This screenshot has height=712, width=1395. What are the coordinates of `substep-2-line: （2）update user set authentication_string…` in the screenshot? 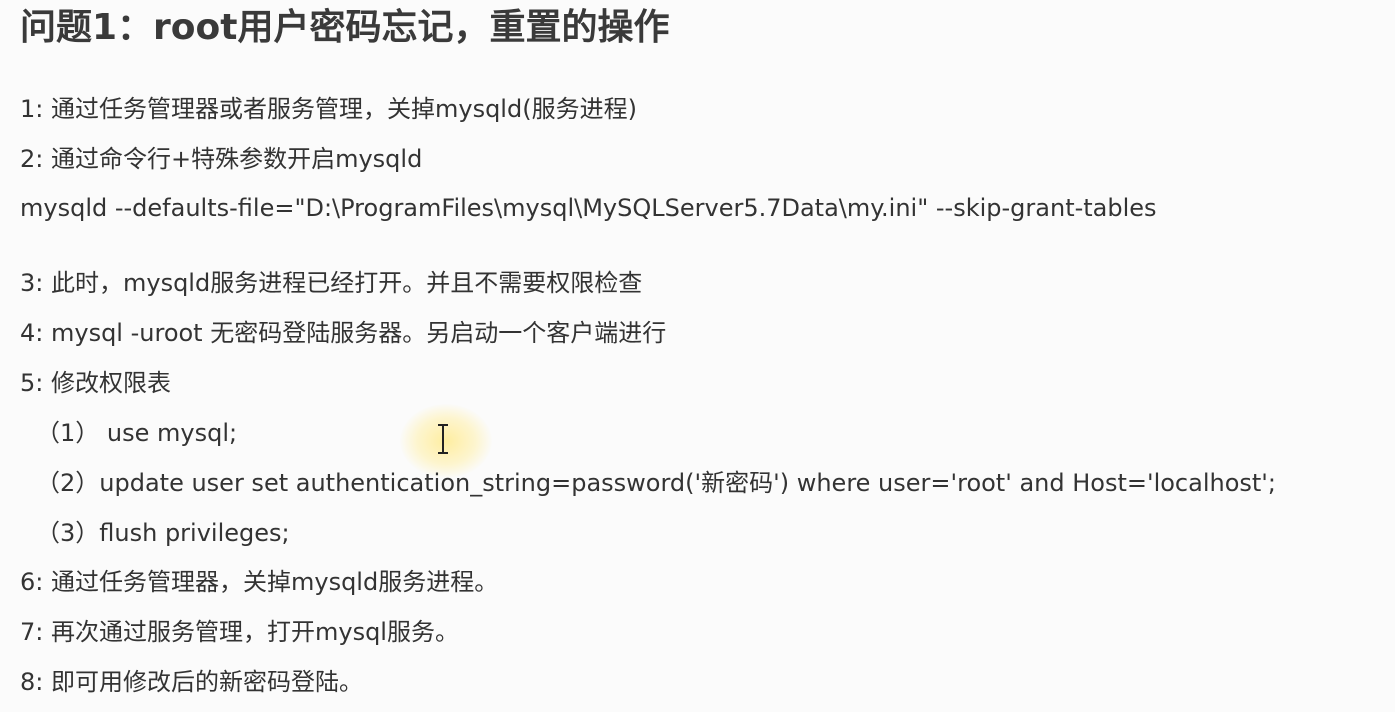 It's located at (656, 483).